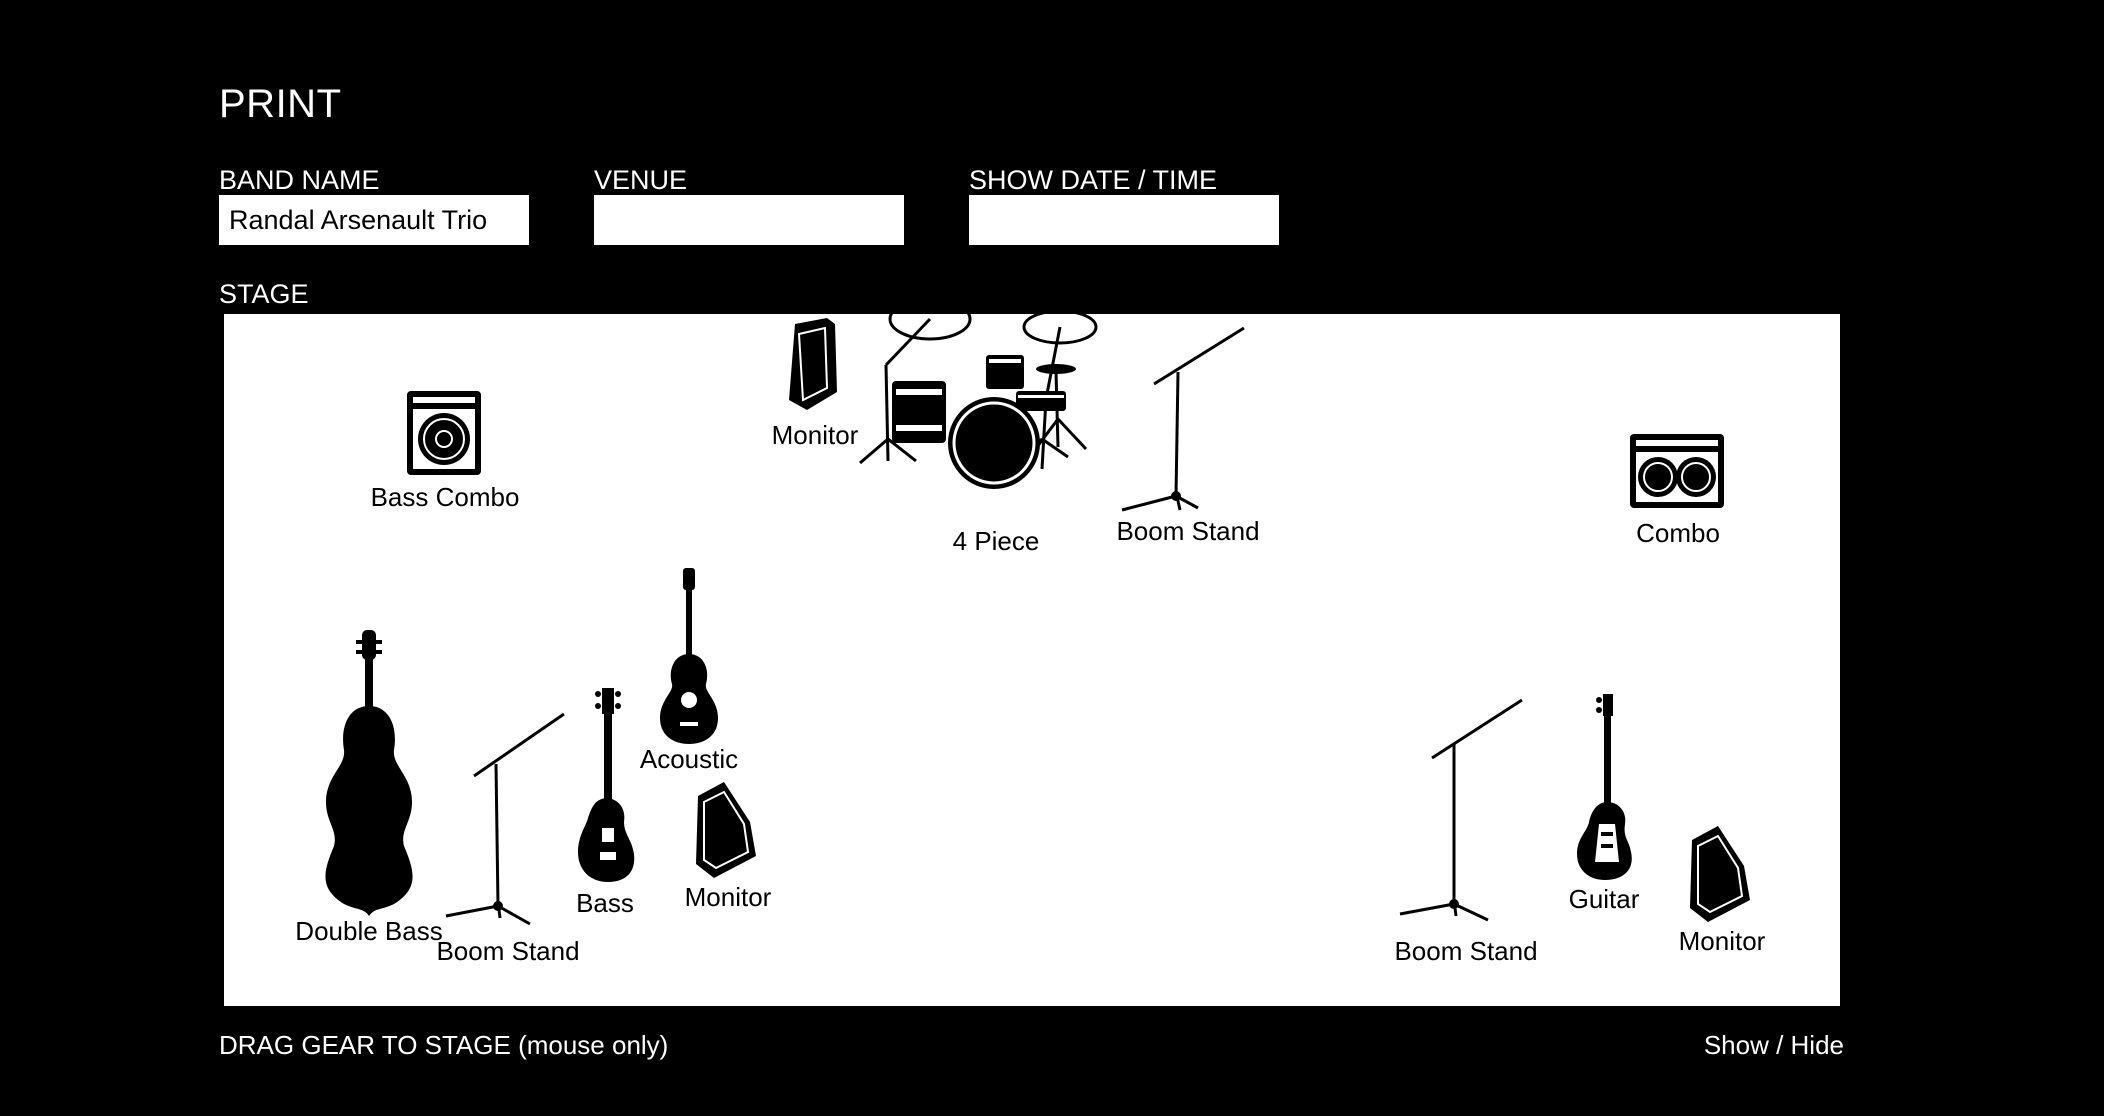 This screenshot has height=1116, width=2104. I want to click on gear-label: Acoustic, so click(689, 759).